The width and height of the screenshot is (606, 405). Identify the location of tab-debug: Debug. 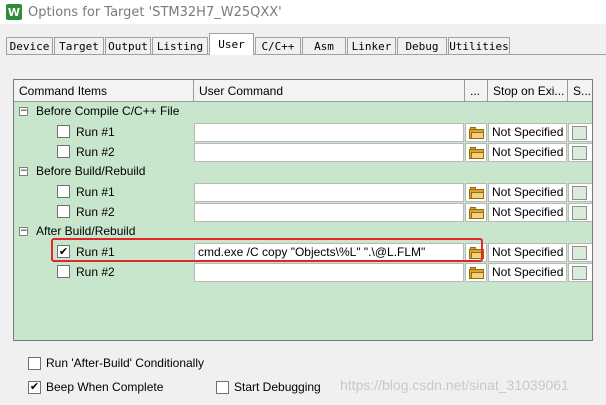
(422, 45).